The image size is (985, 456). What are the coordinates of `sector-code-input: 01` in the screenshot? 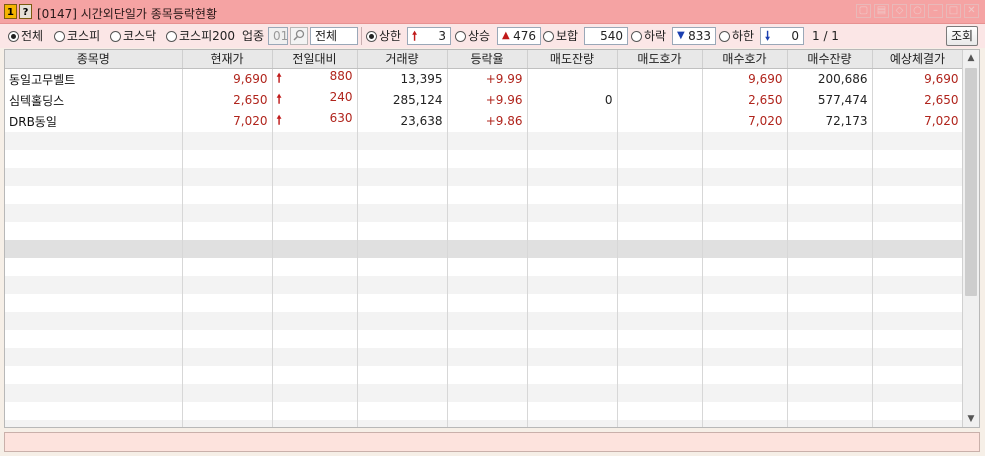 It's located at (278, 36).